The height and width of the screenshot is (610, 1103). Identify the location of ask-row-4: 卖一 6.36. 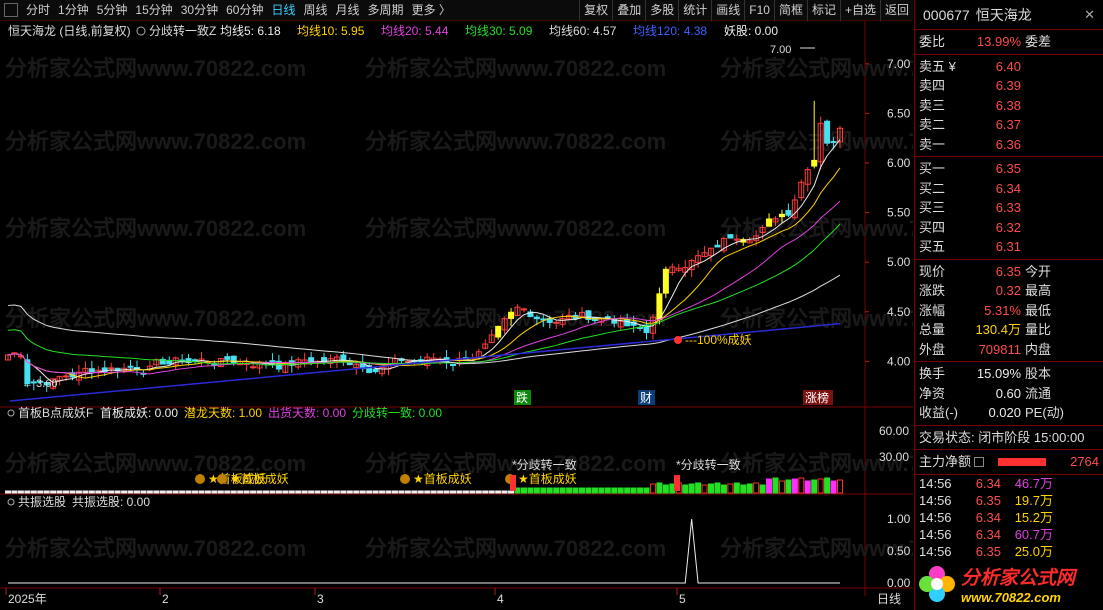
(1009, 145).